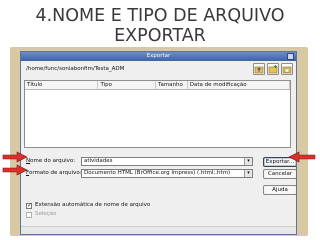 The image size is (320, 240). What do you see at coordinates (127, 85) in the screenshot?
I see `column-header-type: Tipo` at bounding box center [127, 85].